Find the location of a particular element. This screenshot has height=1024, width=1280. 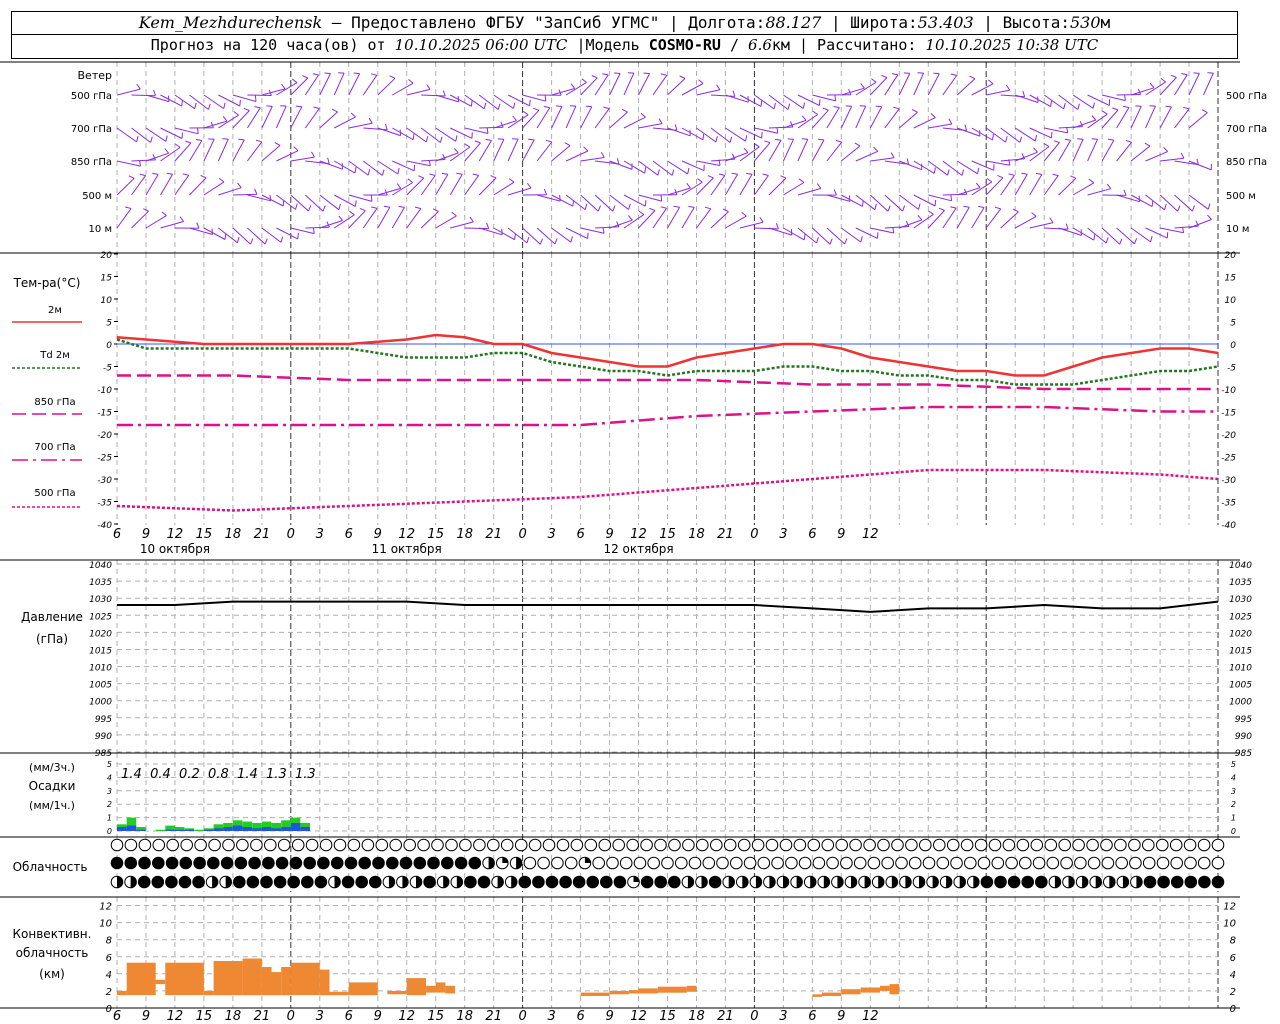

pressure-tick-label-right: 1025 is located at coordinates (1240, 617).